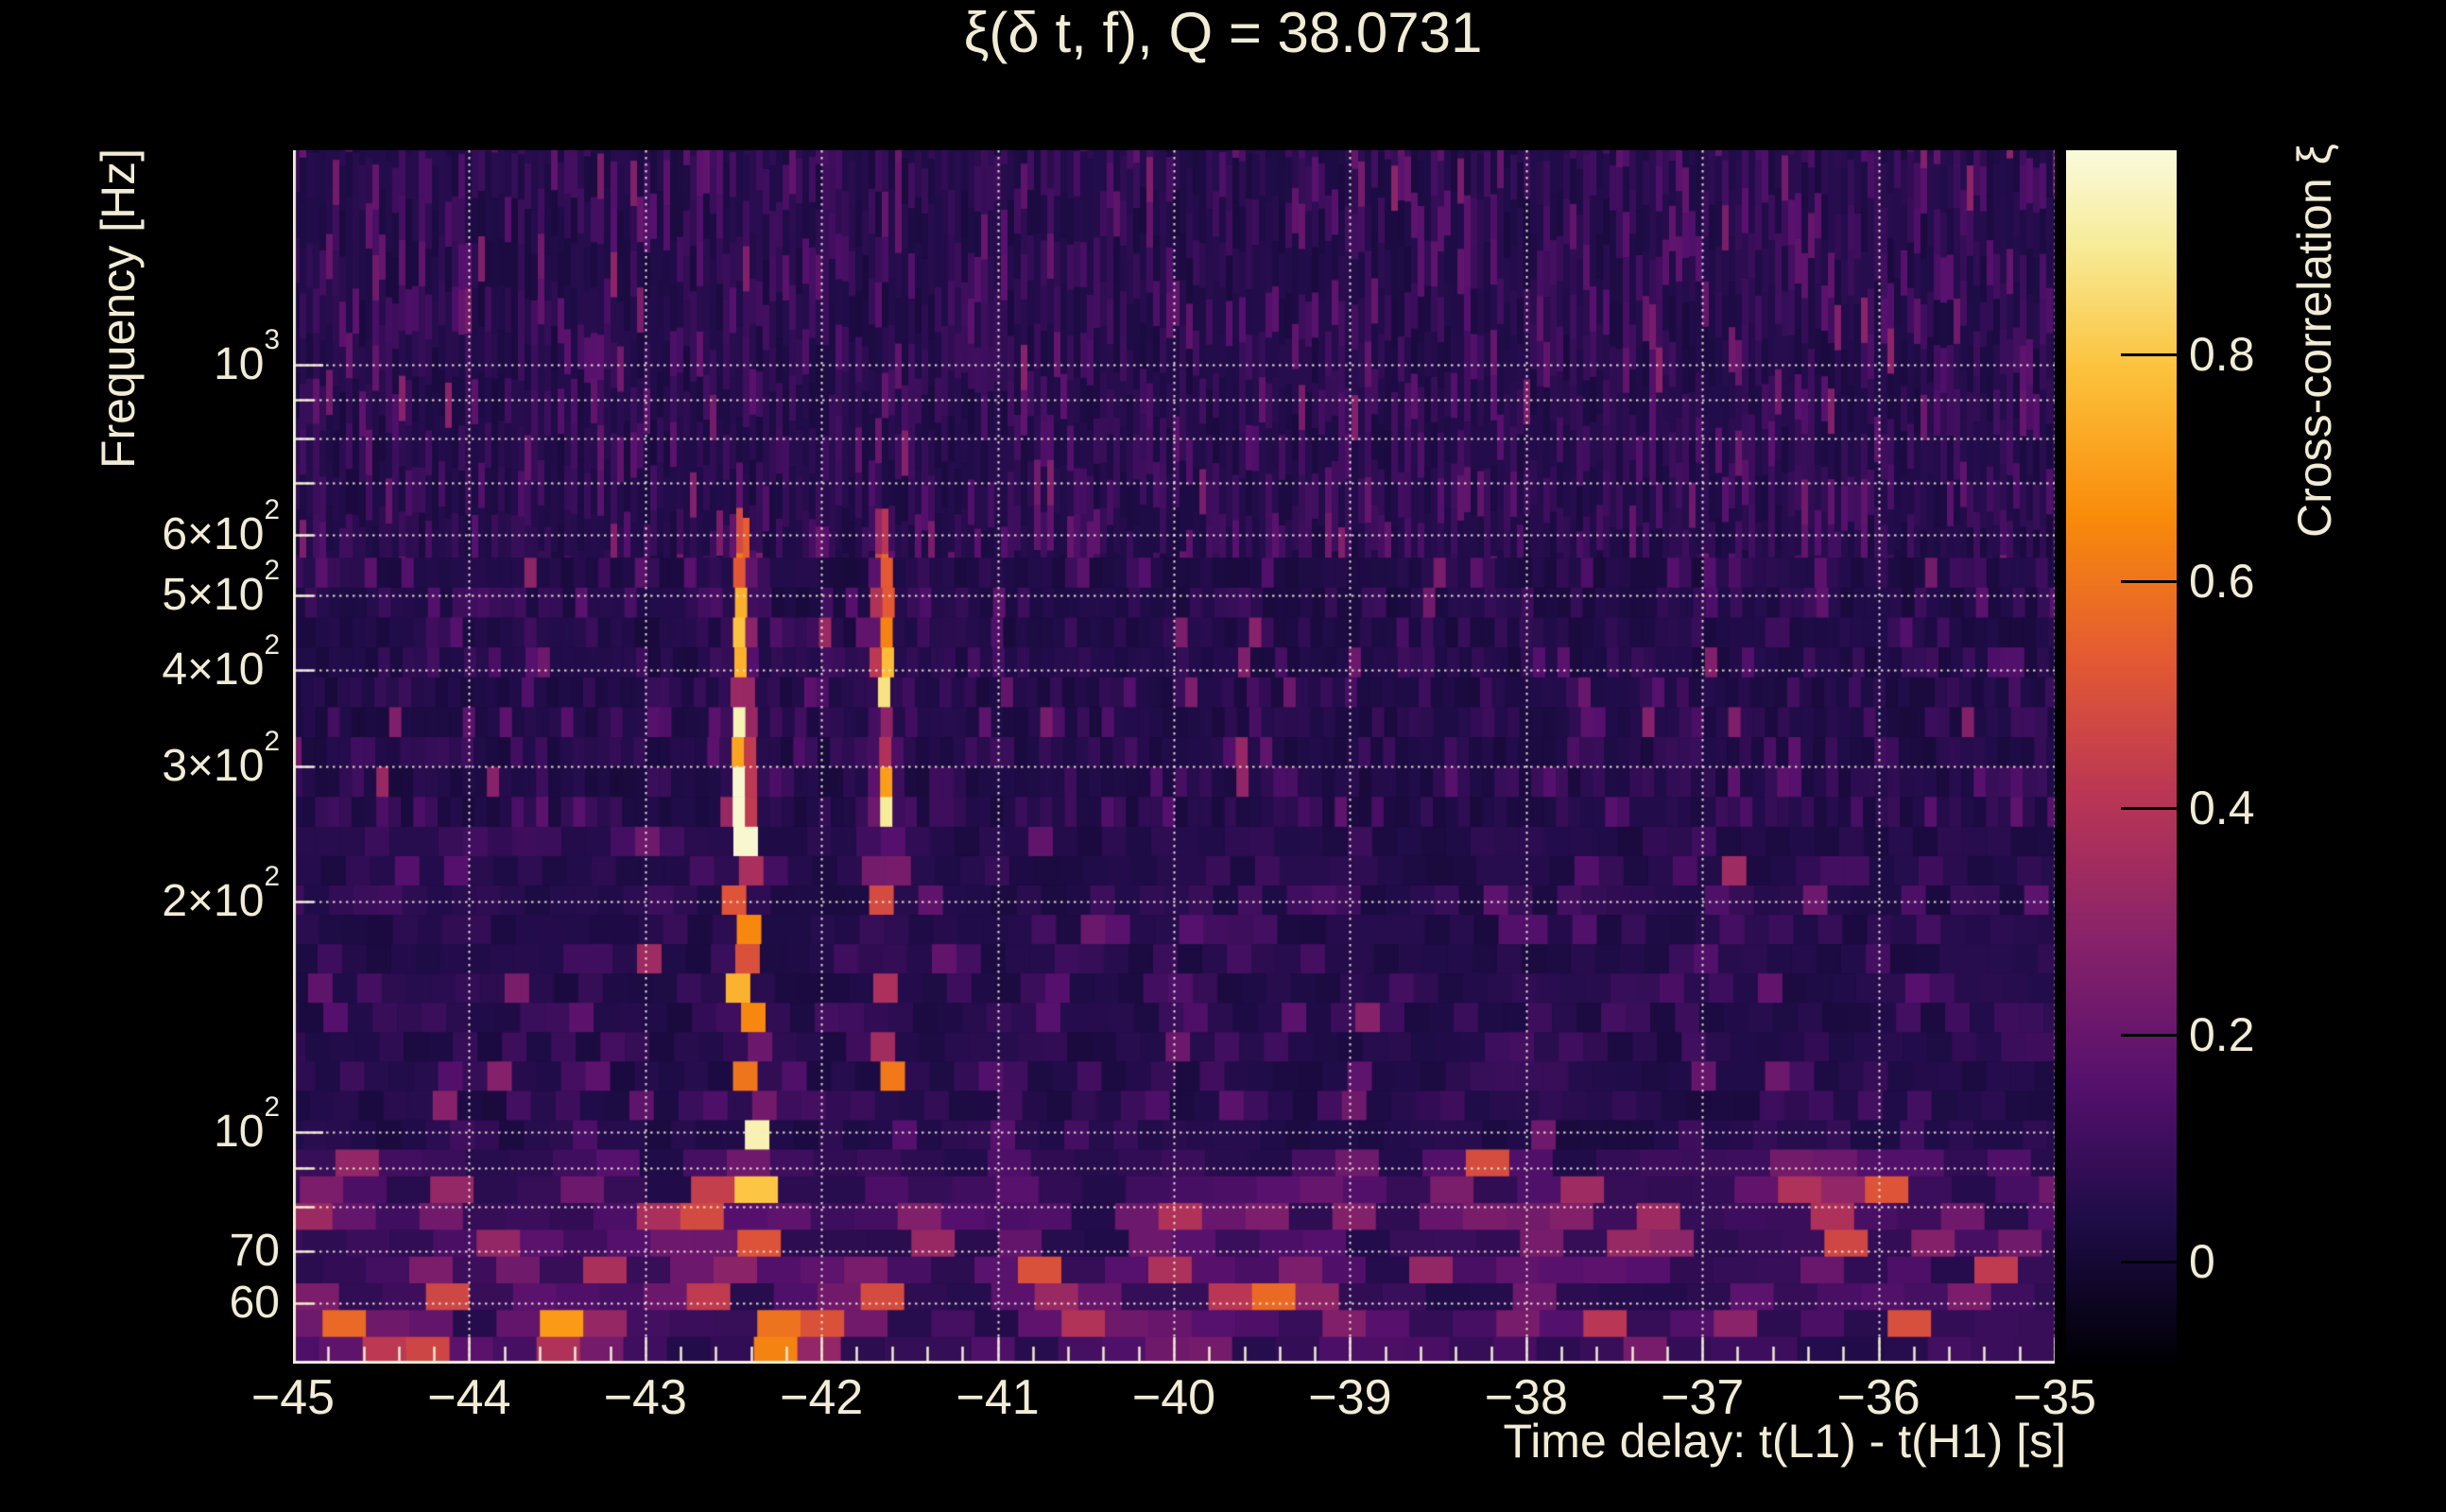  What do you see at coordinates (645, 1397) in the screenshot?
I see `x-tick-label: −43` at bounding box center [645, 1397].